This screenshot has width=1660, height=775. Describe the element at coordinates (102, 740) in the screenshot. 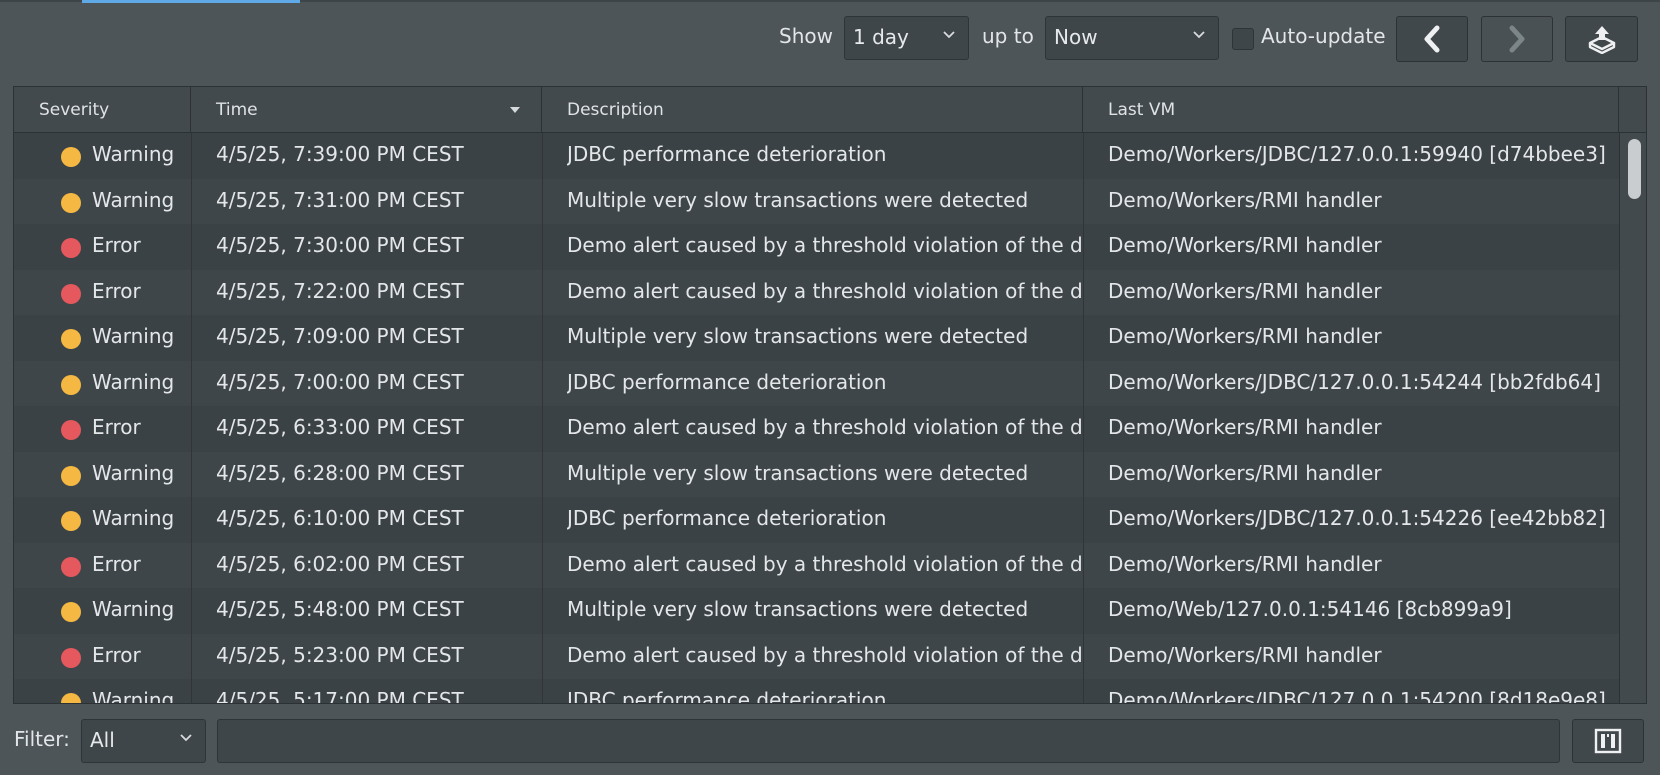

I see `filter-select-value: All` at that location.